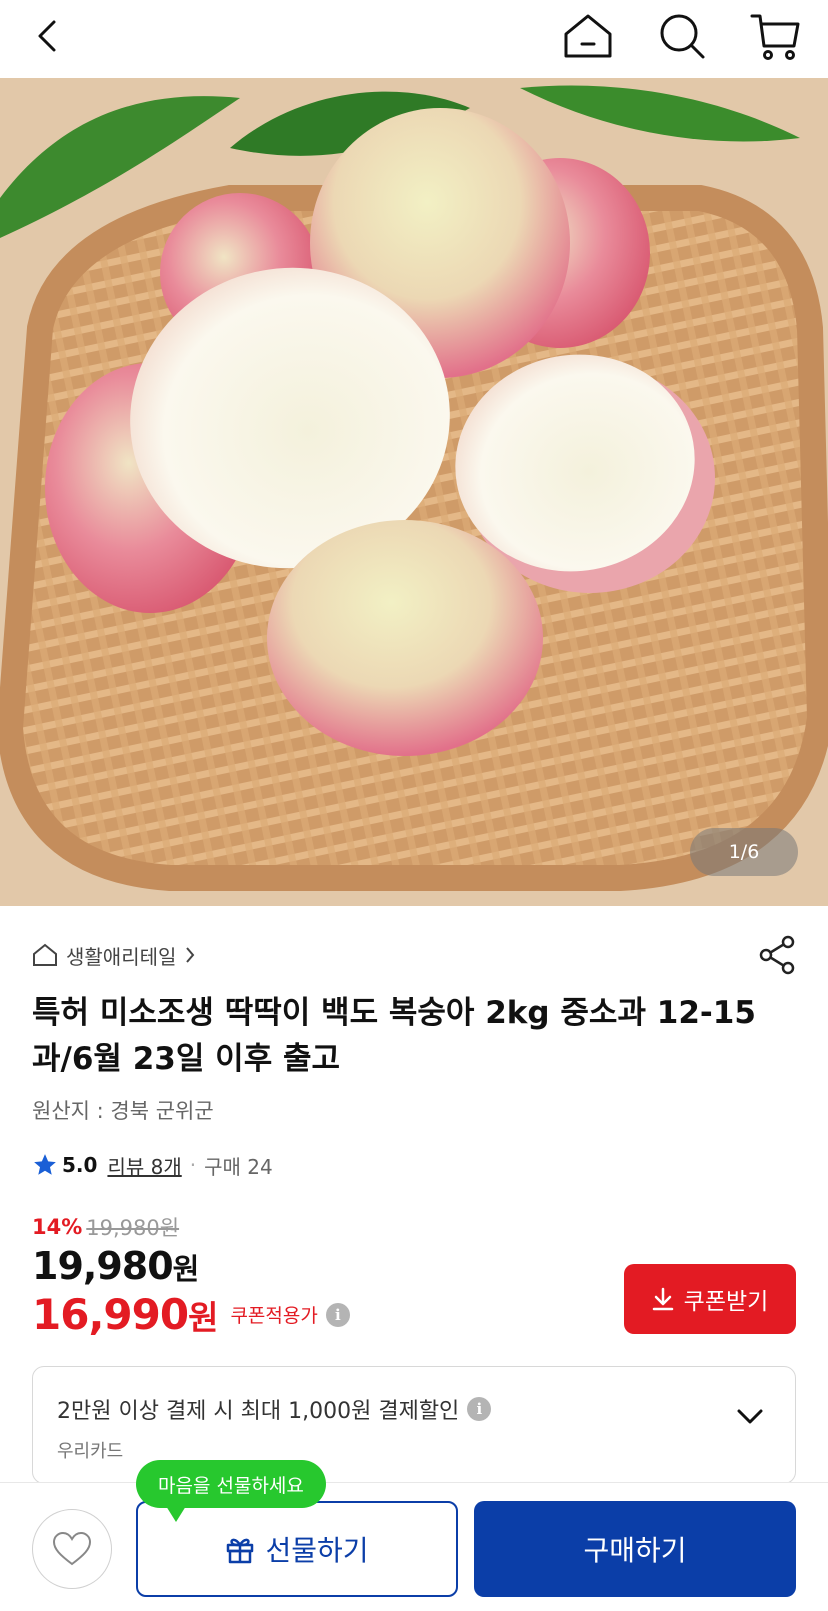 The width and height of the screenshot is (828, 1611). Describe the element at coordinates (744, 852) in the screenshot. I see `image-counter: 1/6` at that location.